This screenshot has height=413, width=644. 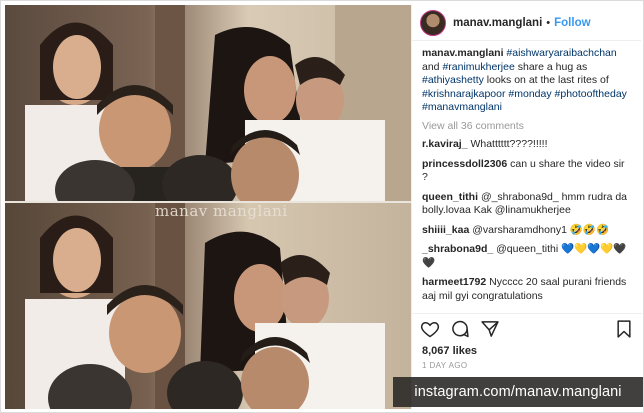 I want to click on comment-username: shiiii_kaa, so click(x=445, y=230).